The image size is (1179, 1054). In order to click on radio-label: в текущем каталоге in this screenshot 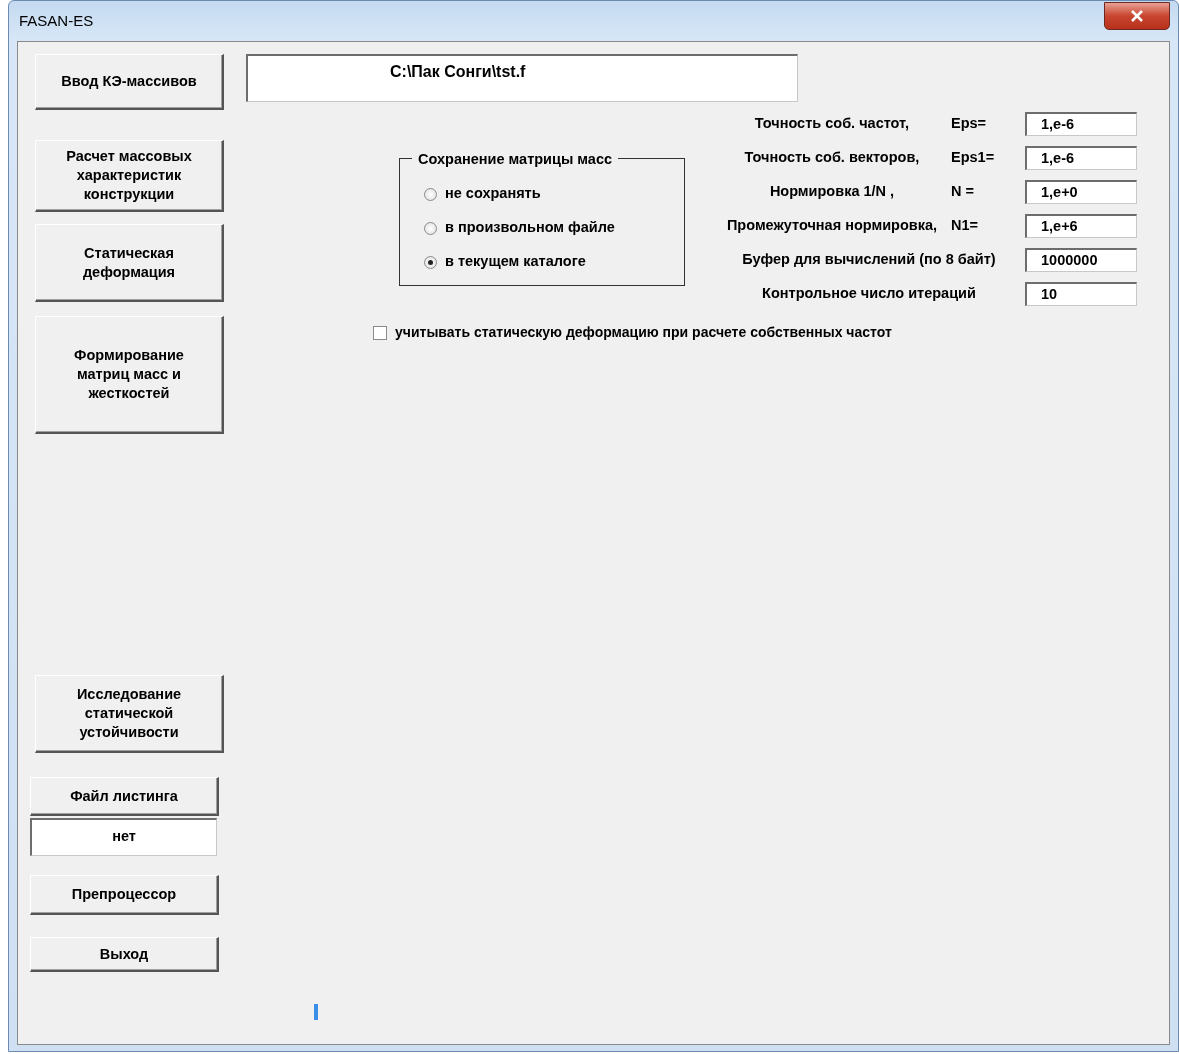, I will do `click(515, 262)`.